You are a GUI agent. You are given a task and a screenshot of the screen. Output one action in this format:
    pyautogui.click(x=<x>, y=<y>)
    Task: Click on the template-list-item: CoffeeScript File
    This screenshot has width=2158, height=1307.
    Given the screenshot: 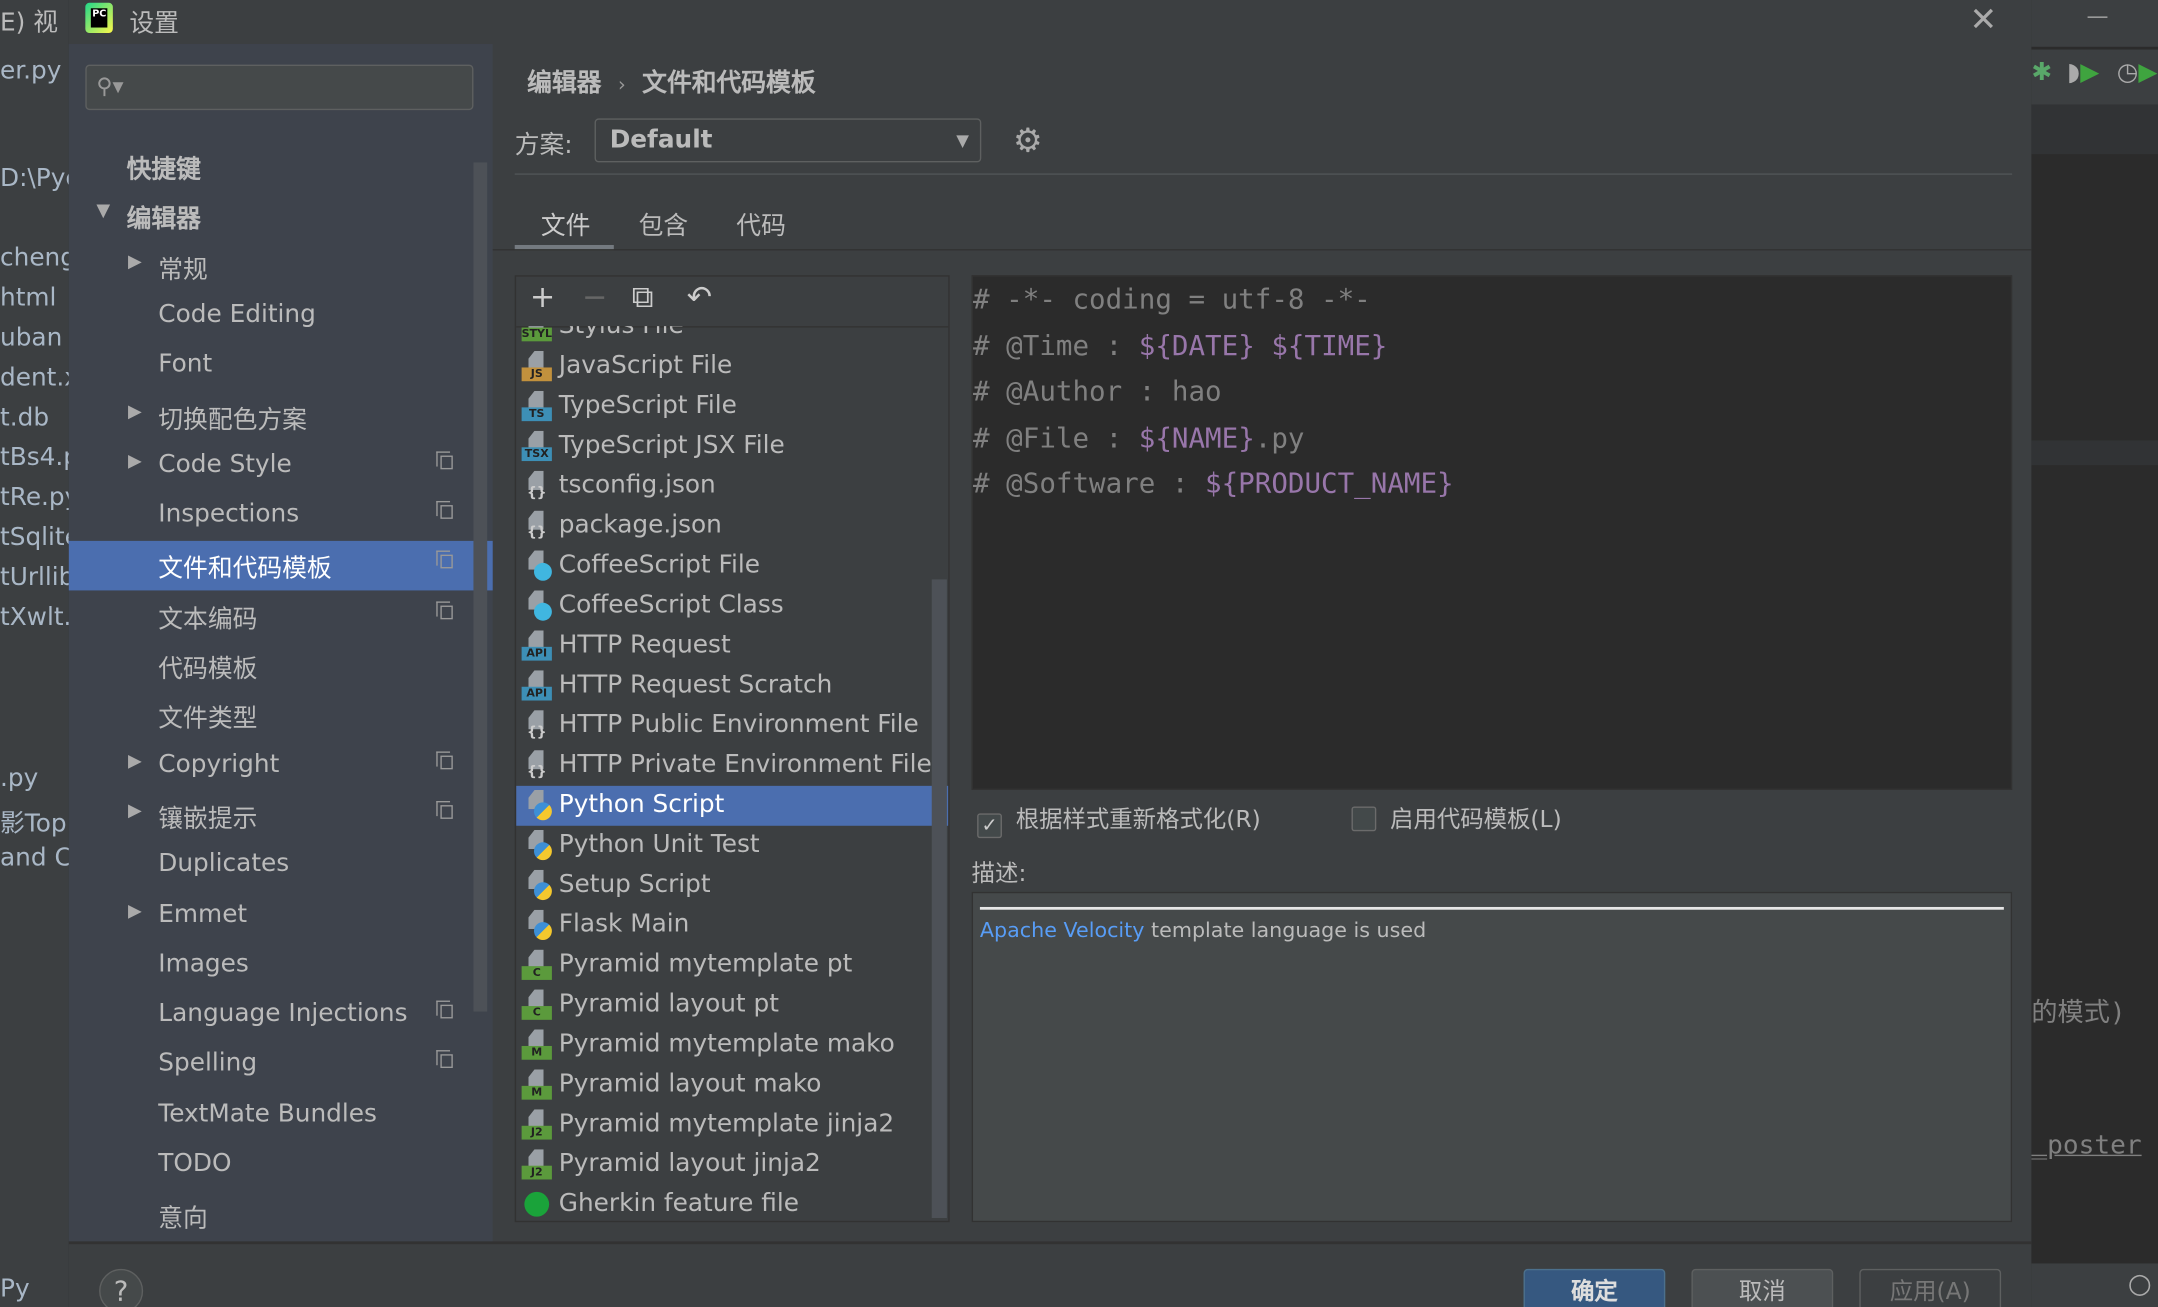 What is the action you would take?
    pyautogui.click(x=732, y=566)
    